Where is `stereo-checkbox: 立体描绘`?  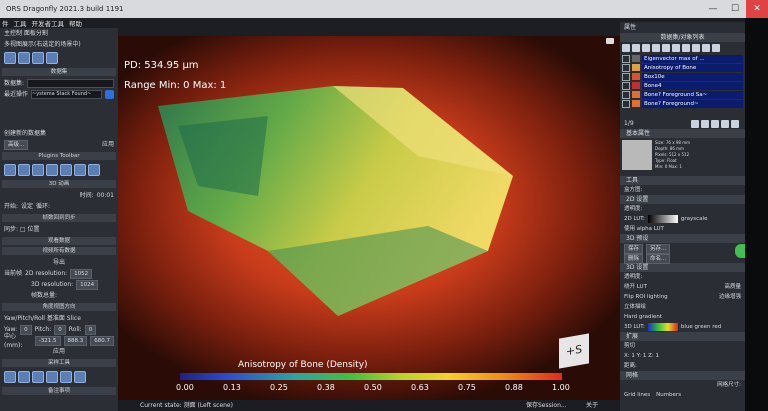
stereo-checkbox: 立体描绘 is located at coordinates (682, 307).